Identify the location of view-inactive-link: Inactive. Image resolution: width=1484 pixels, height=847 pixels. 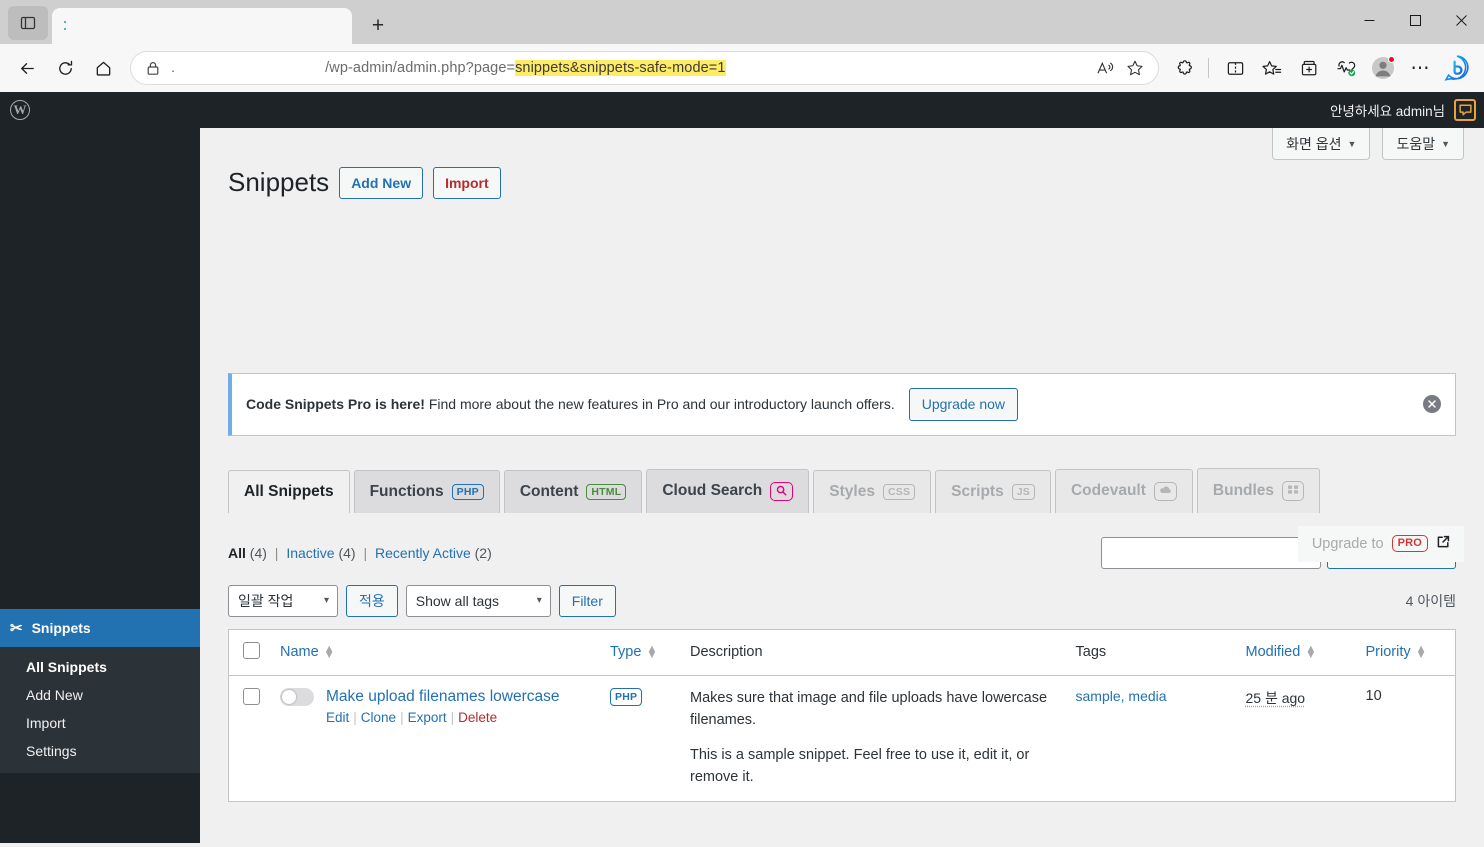
(310, 553).